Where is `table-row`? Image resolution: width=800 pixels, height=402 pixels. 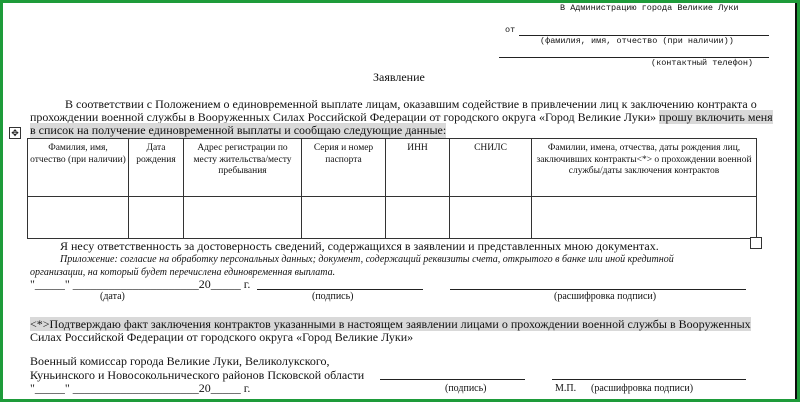 table-row is located at coordinates (392, 217).